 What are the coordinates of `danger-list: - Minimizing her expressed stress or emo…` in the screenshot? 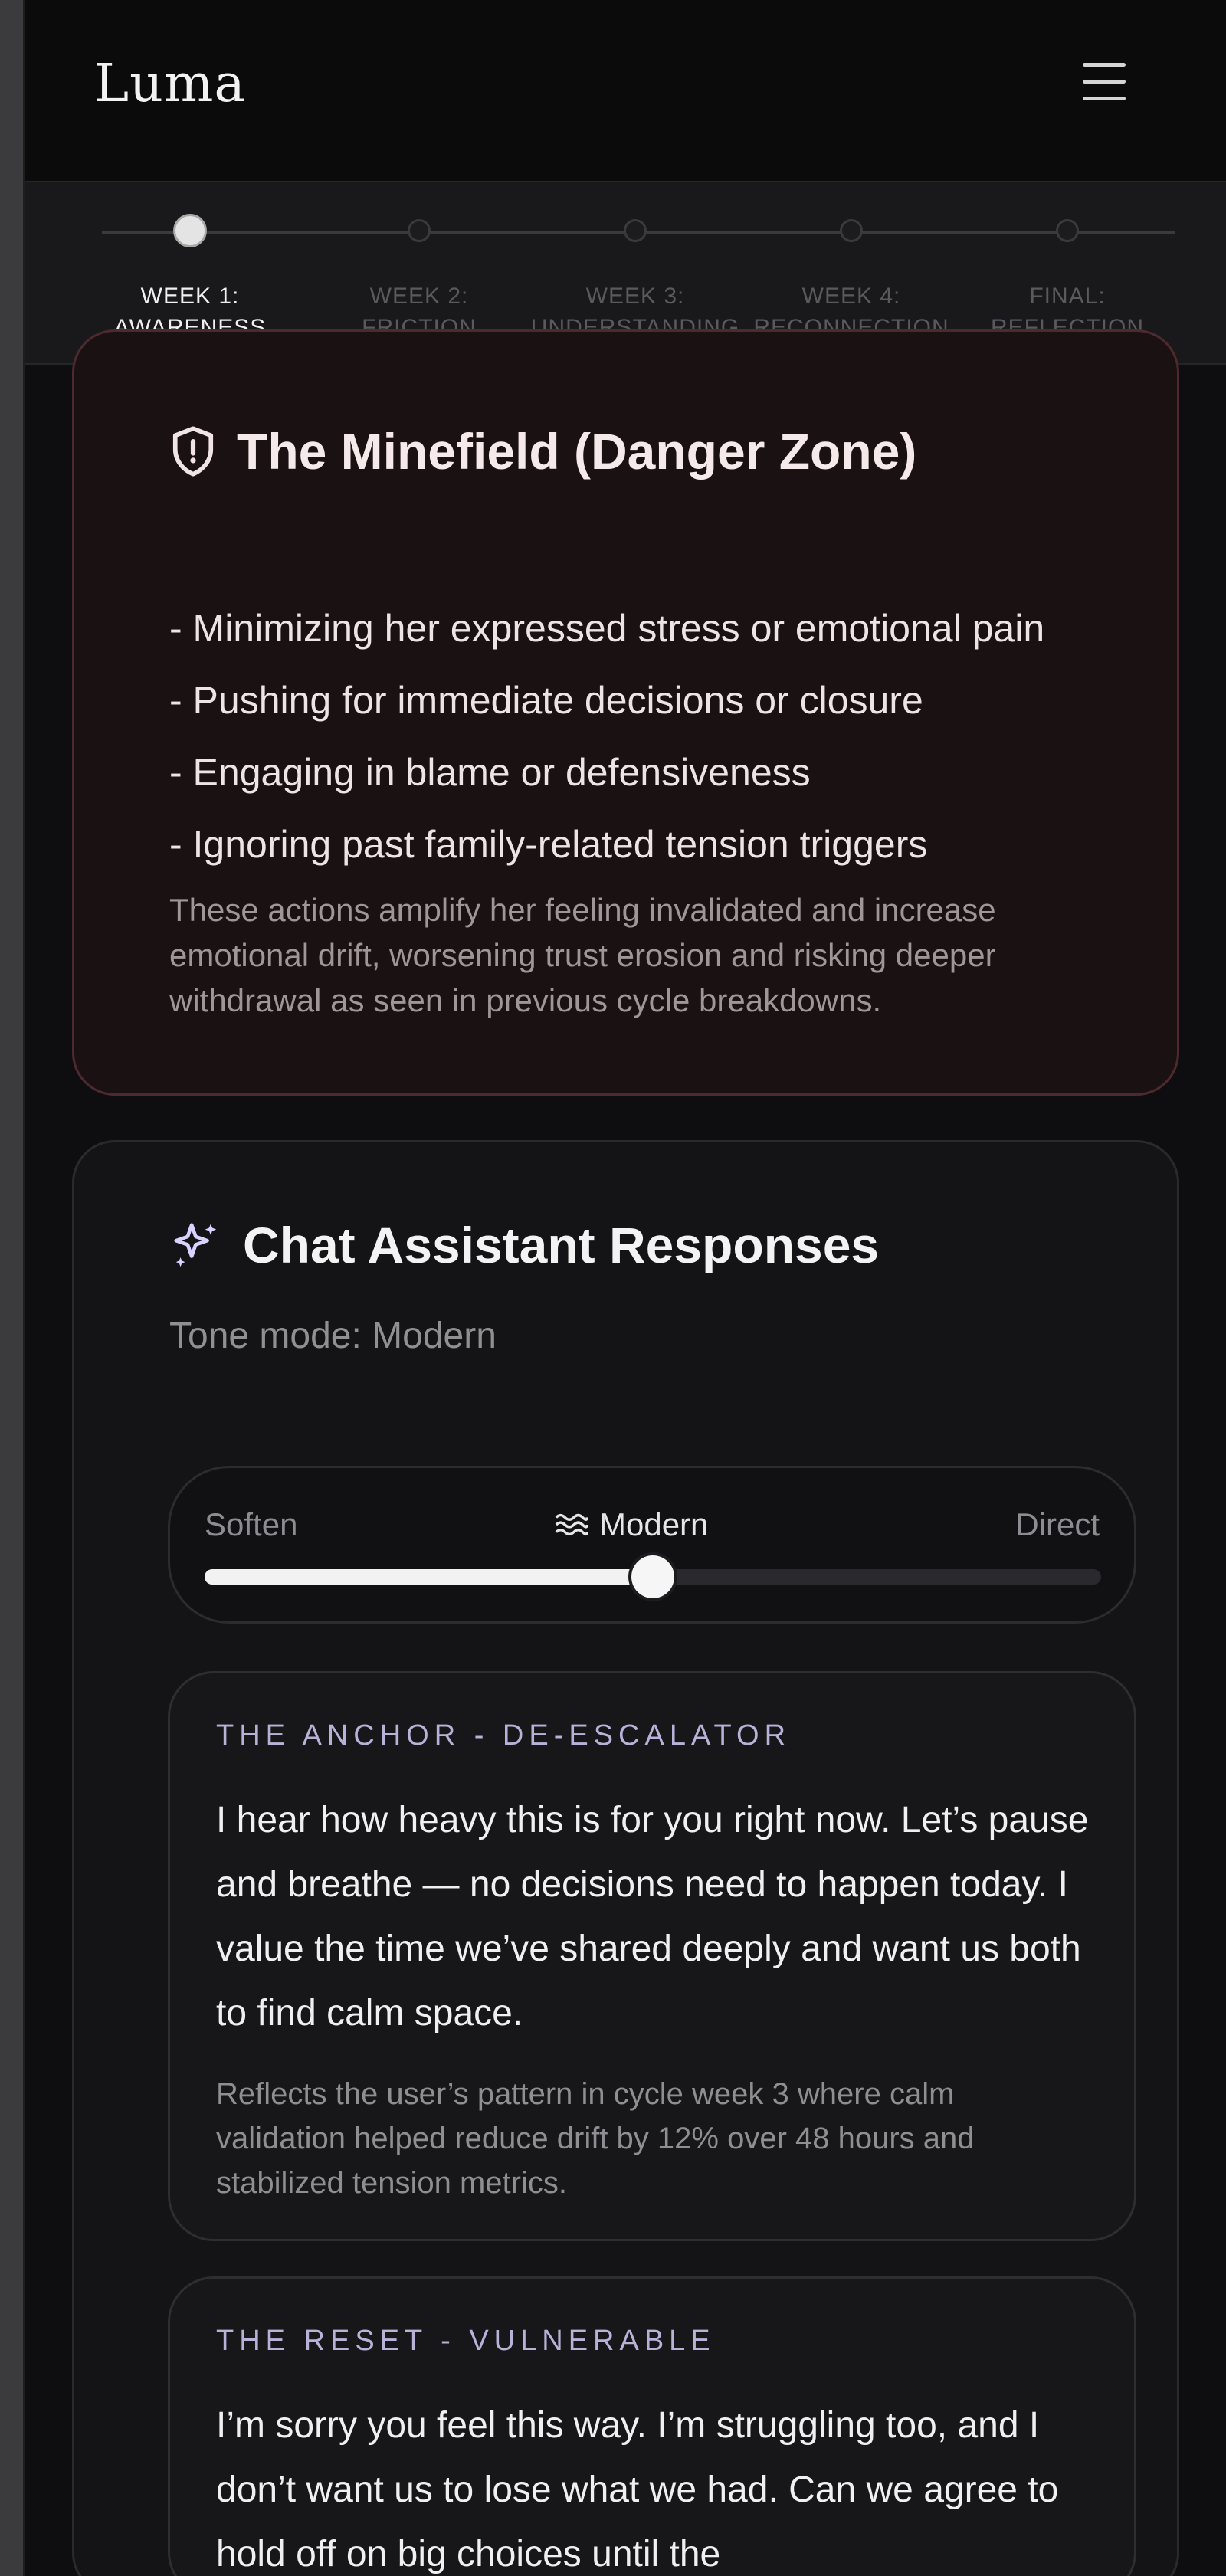 It's located at (667, 736).